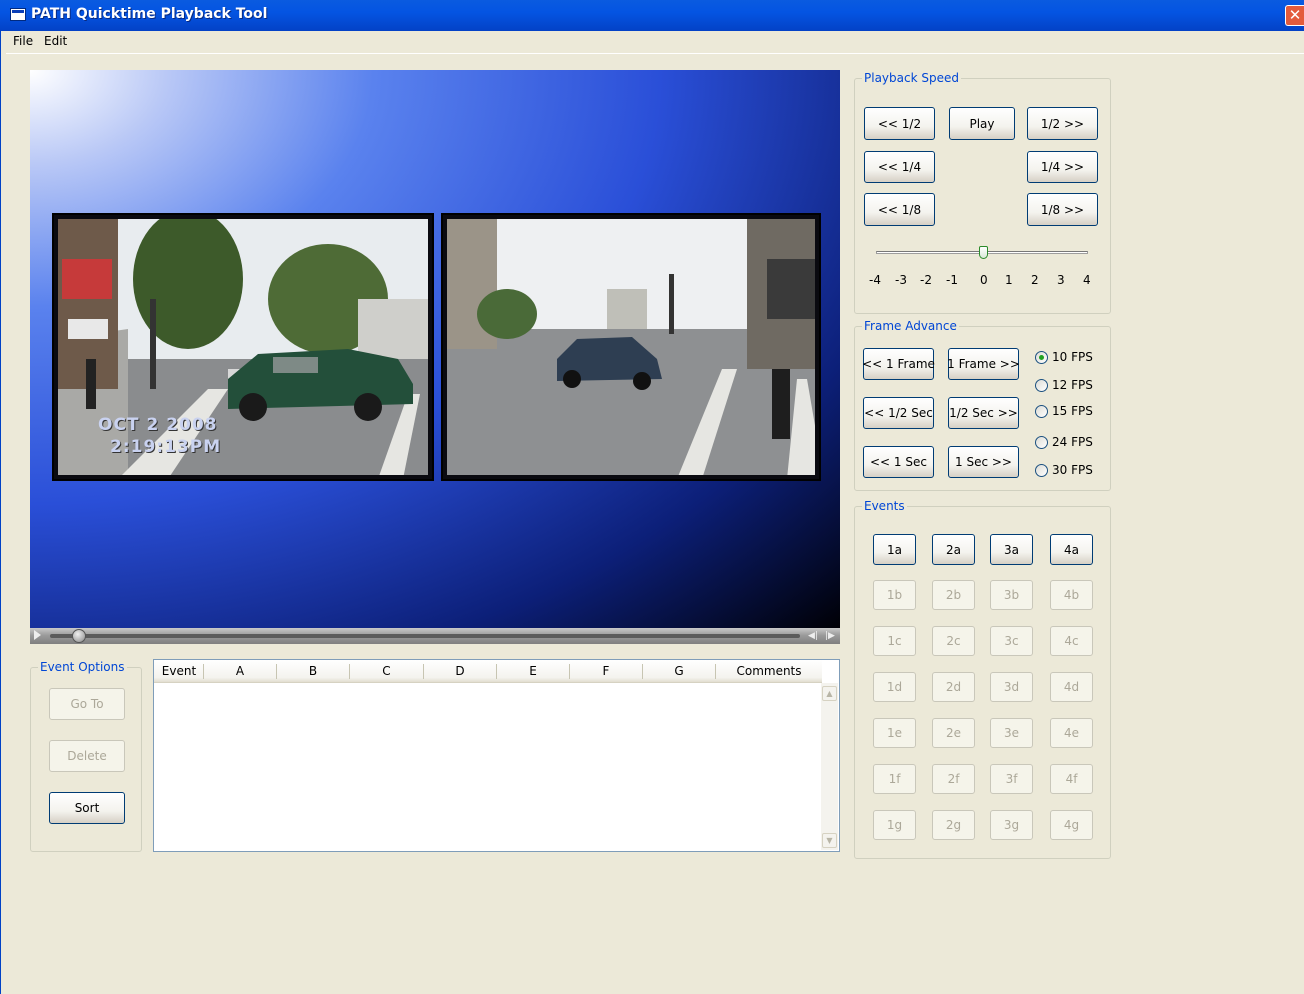  I want to click on fps-12-radio, so click(1041, 385).